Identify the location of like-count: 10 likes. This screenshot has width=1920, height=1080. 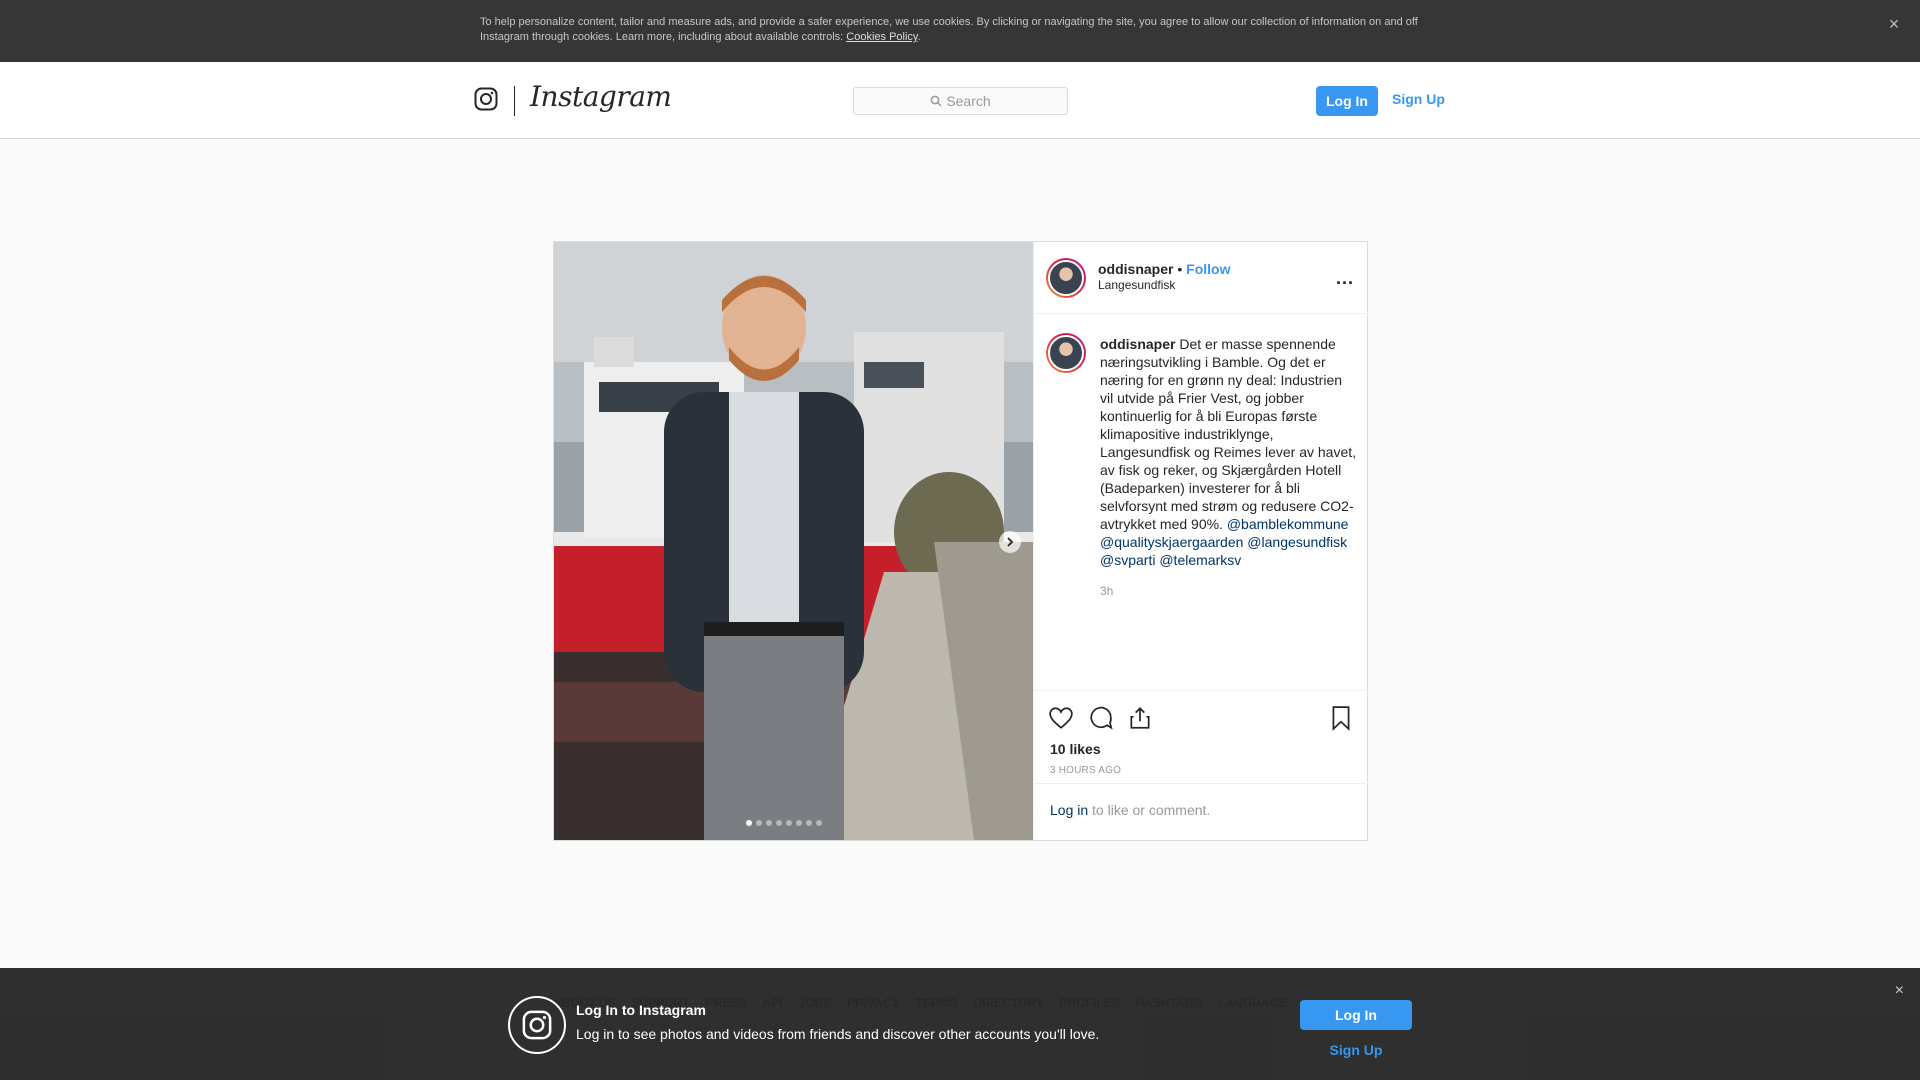
(1075, 749).